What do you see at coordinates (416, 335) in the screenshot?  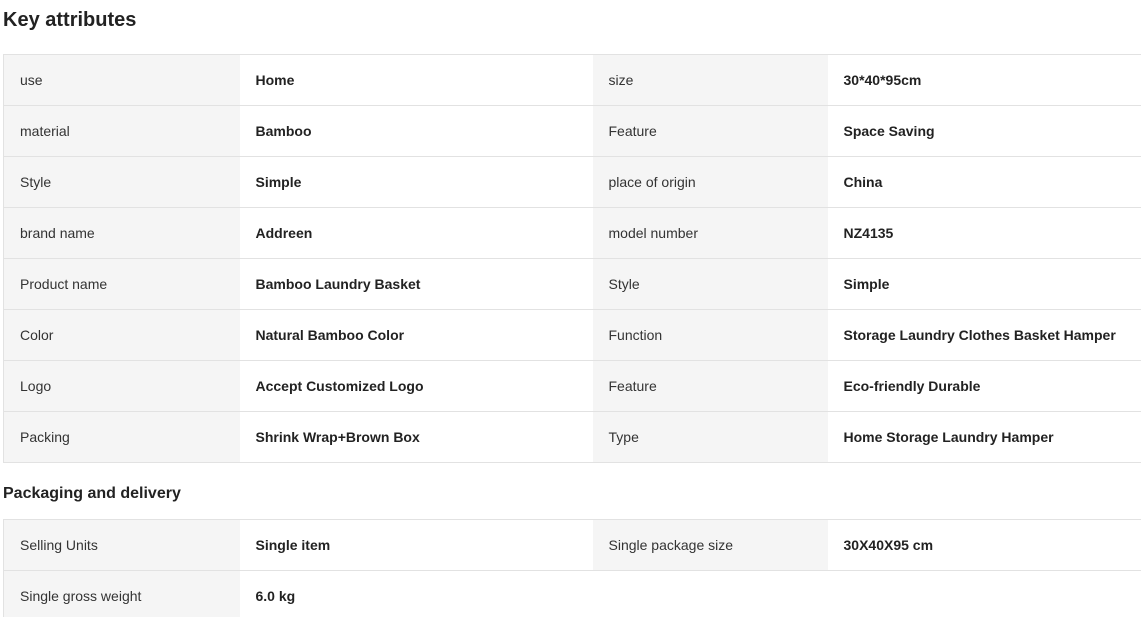 I see `attribute-value: Natural Bamboo Color` at bounding box center [416, 335].